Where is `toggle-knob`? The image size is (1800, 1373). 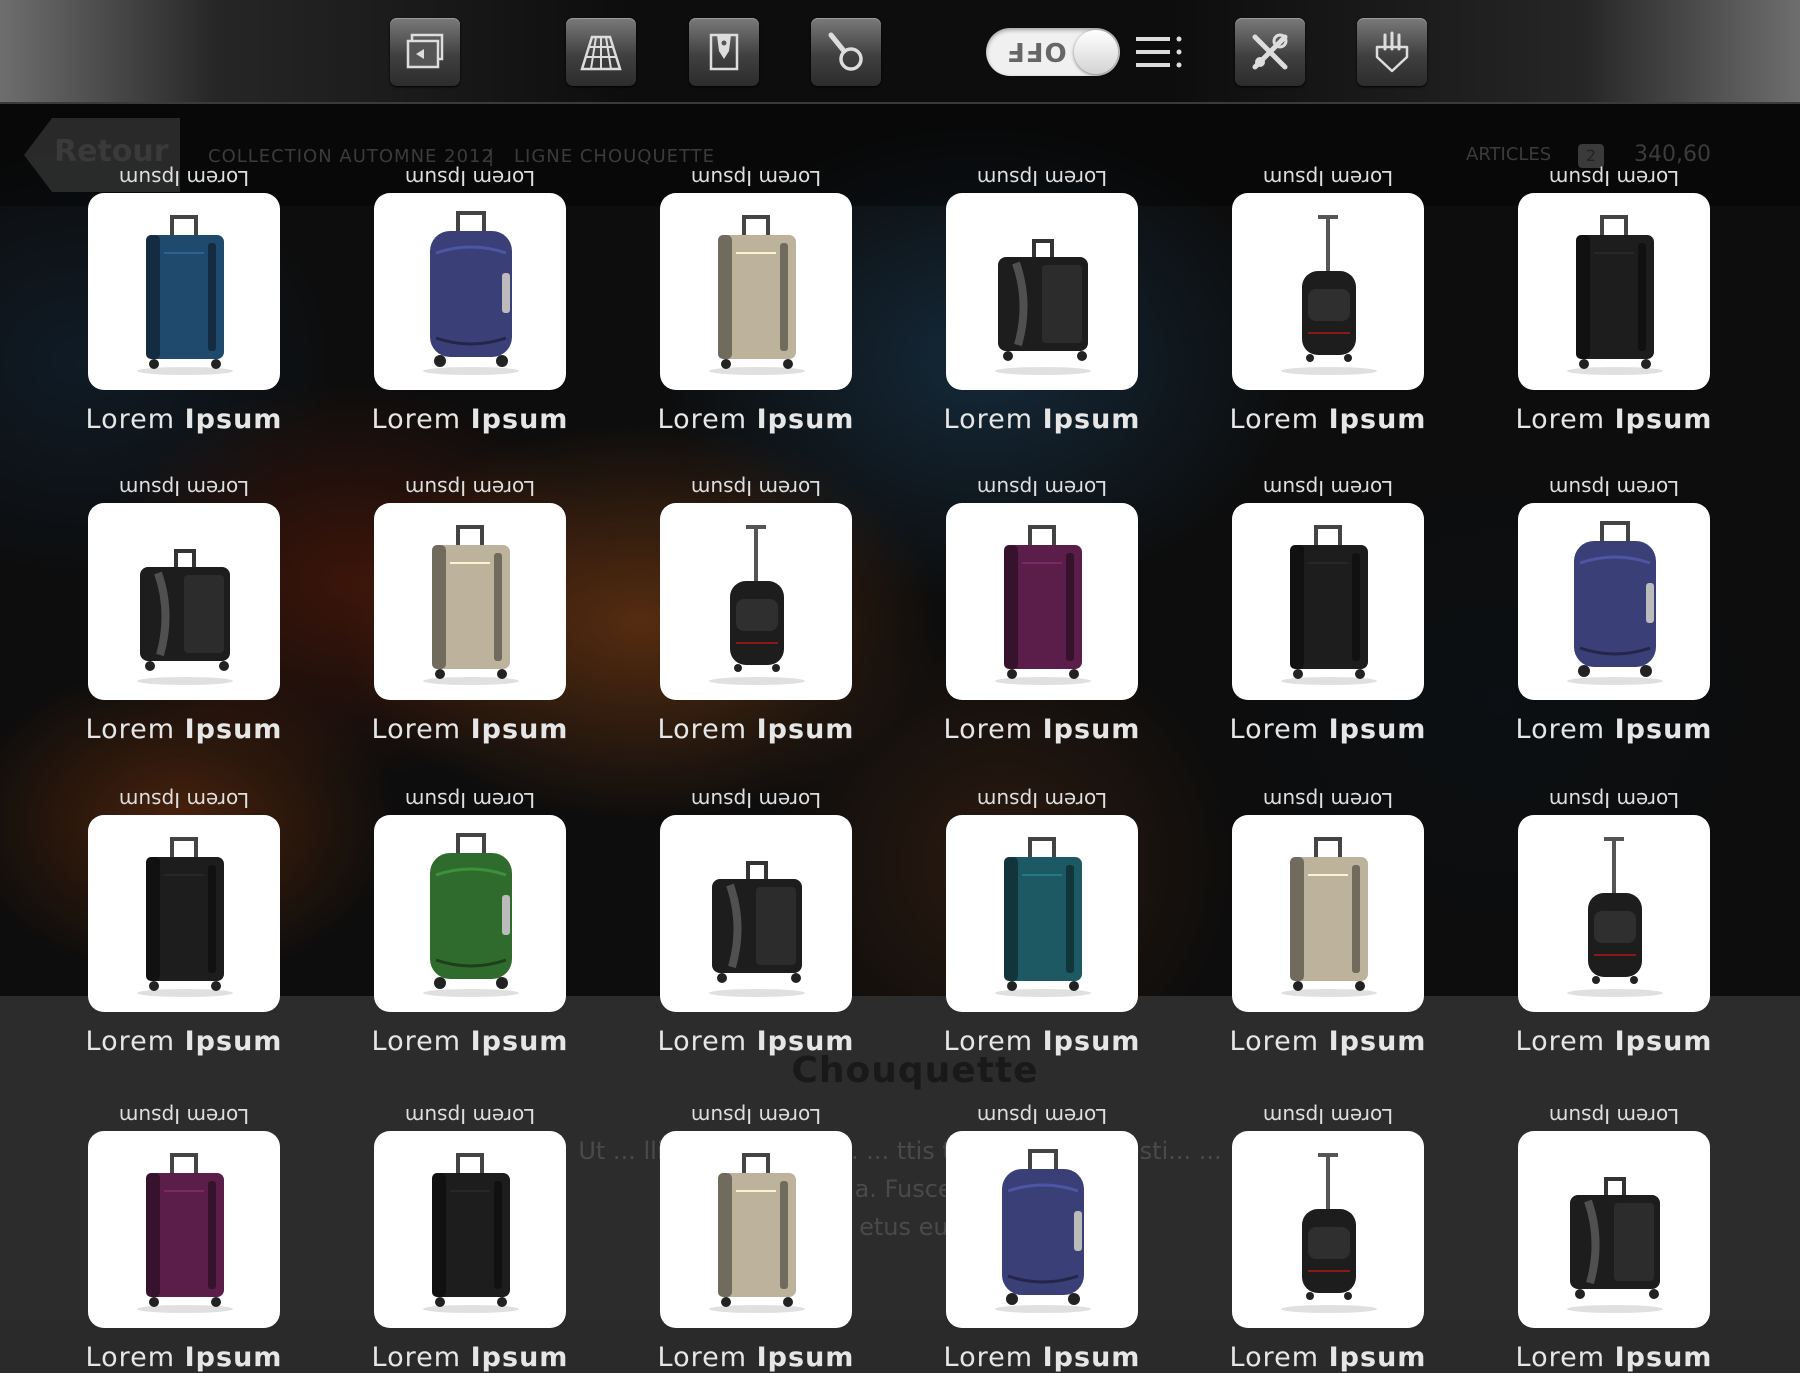
toggle-knob is located at coordinates (1096, 52).